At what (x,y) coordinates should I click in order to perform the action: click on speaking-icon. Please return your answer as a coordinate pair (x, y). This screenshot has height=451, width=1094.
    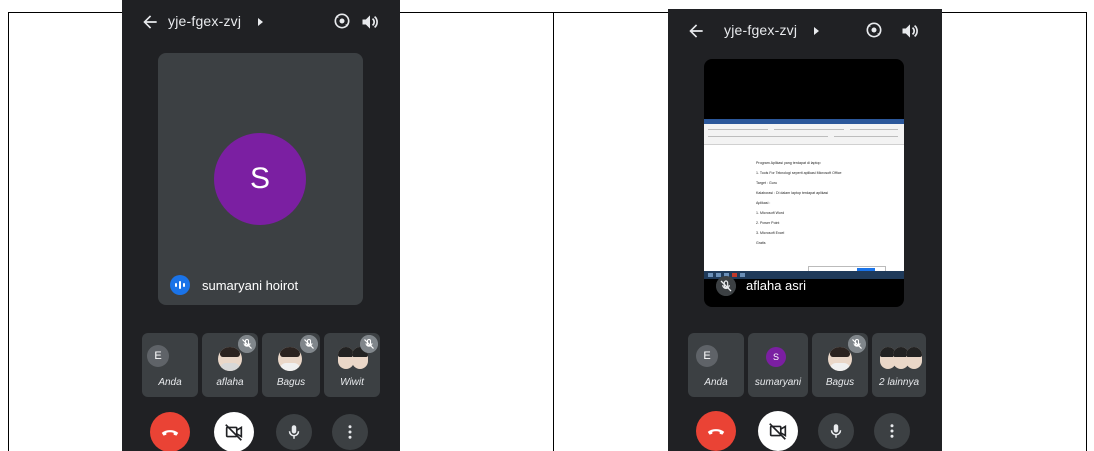
    Looking at the image, I should click on (180, 285).